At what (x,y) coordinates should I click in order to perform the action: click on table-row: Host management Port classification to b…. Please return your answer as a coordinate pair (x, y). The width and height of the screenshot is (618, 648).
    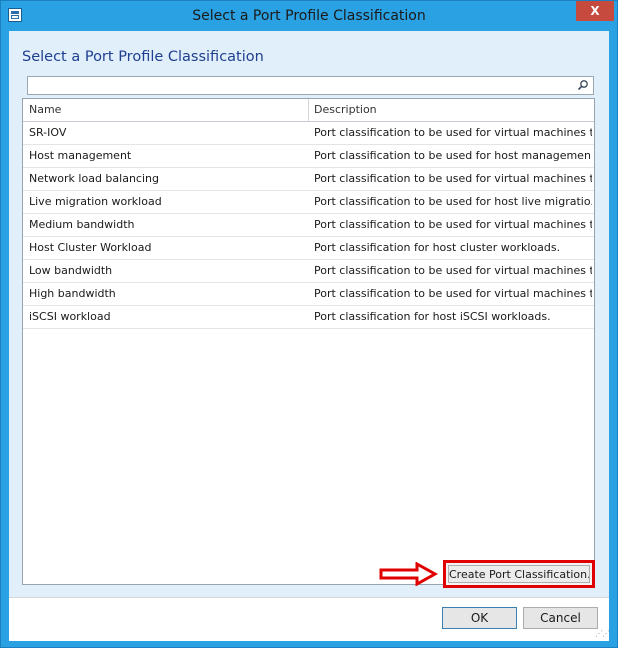
    Looking at the image, I should click on (308, 156).